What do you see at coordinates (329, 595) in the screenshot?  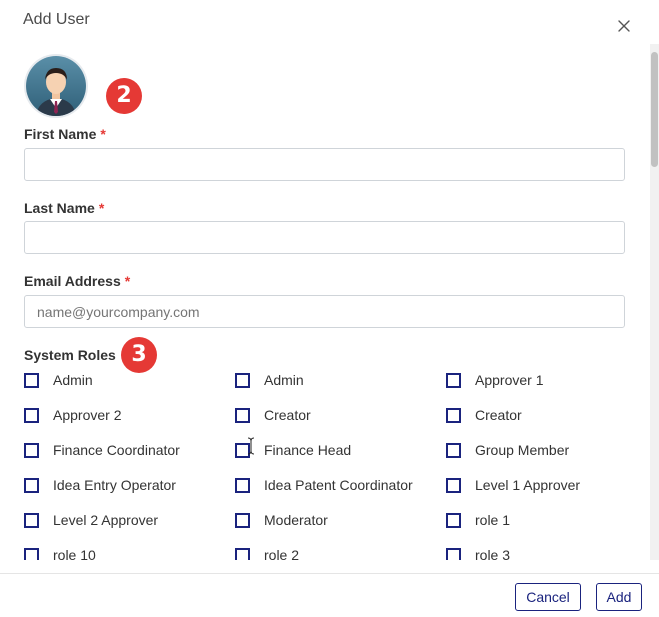 I see `dialog-footer: Cancel Add` at bounding box center [329, 595].